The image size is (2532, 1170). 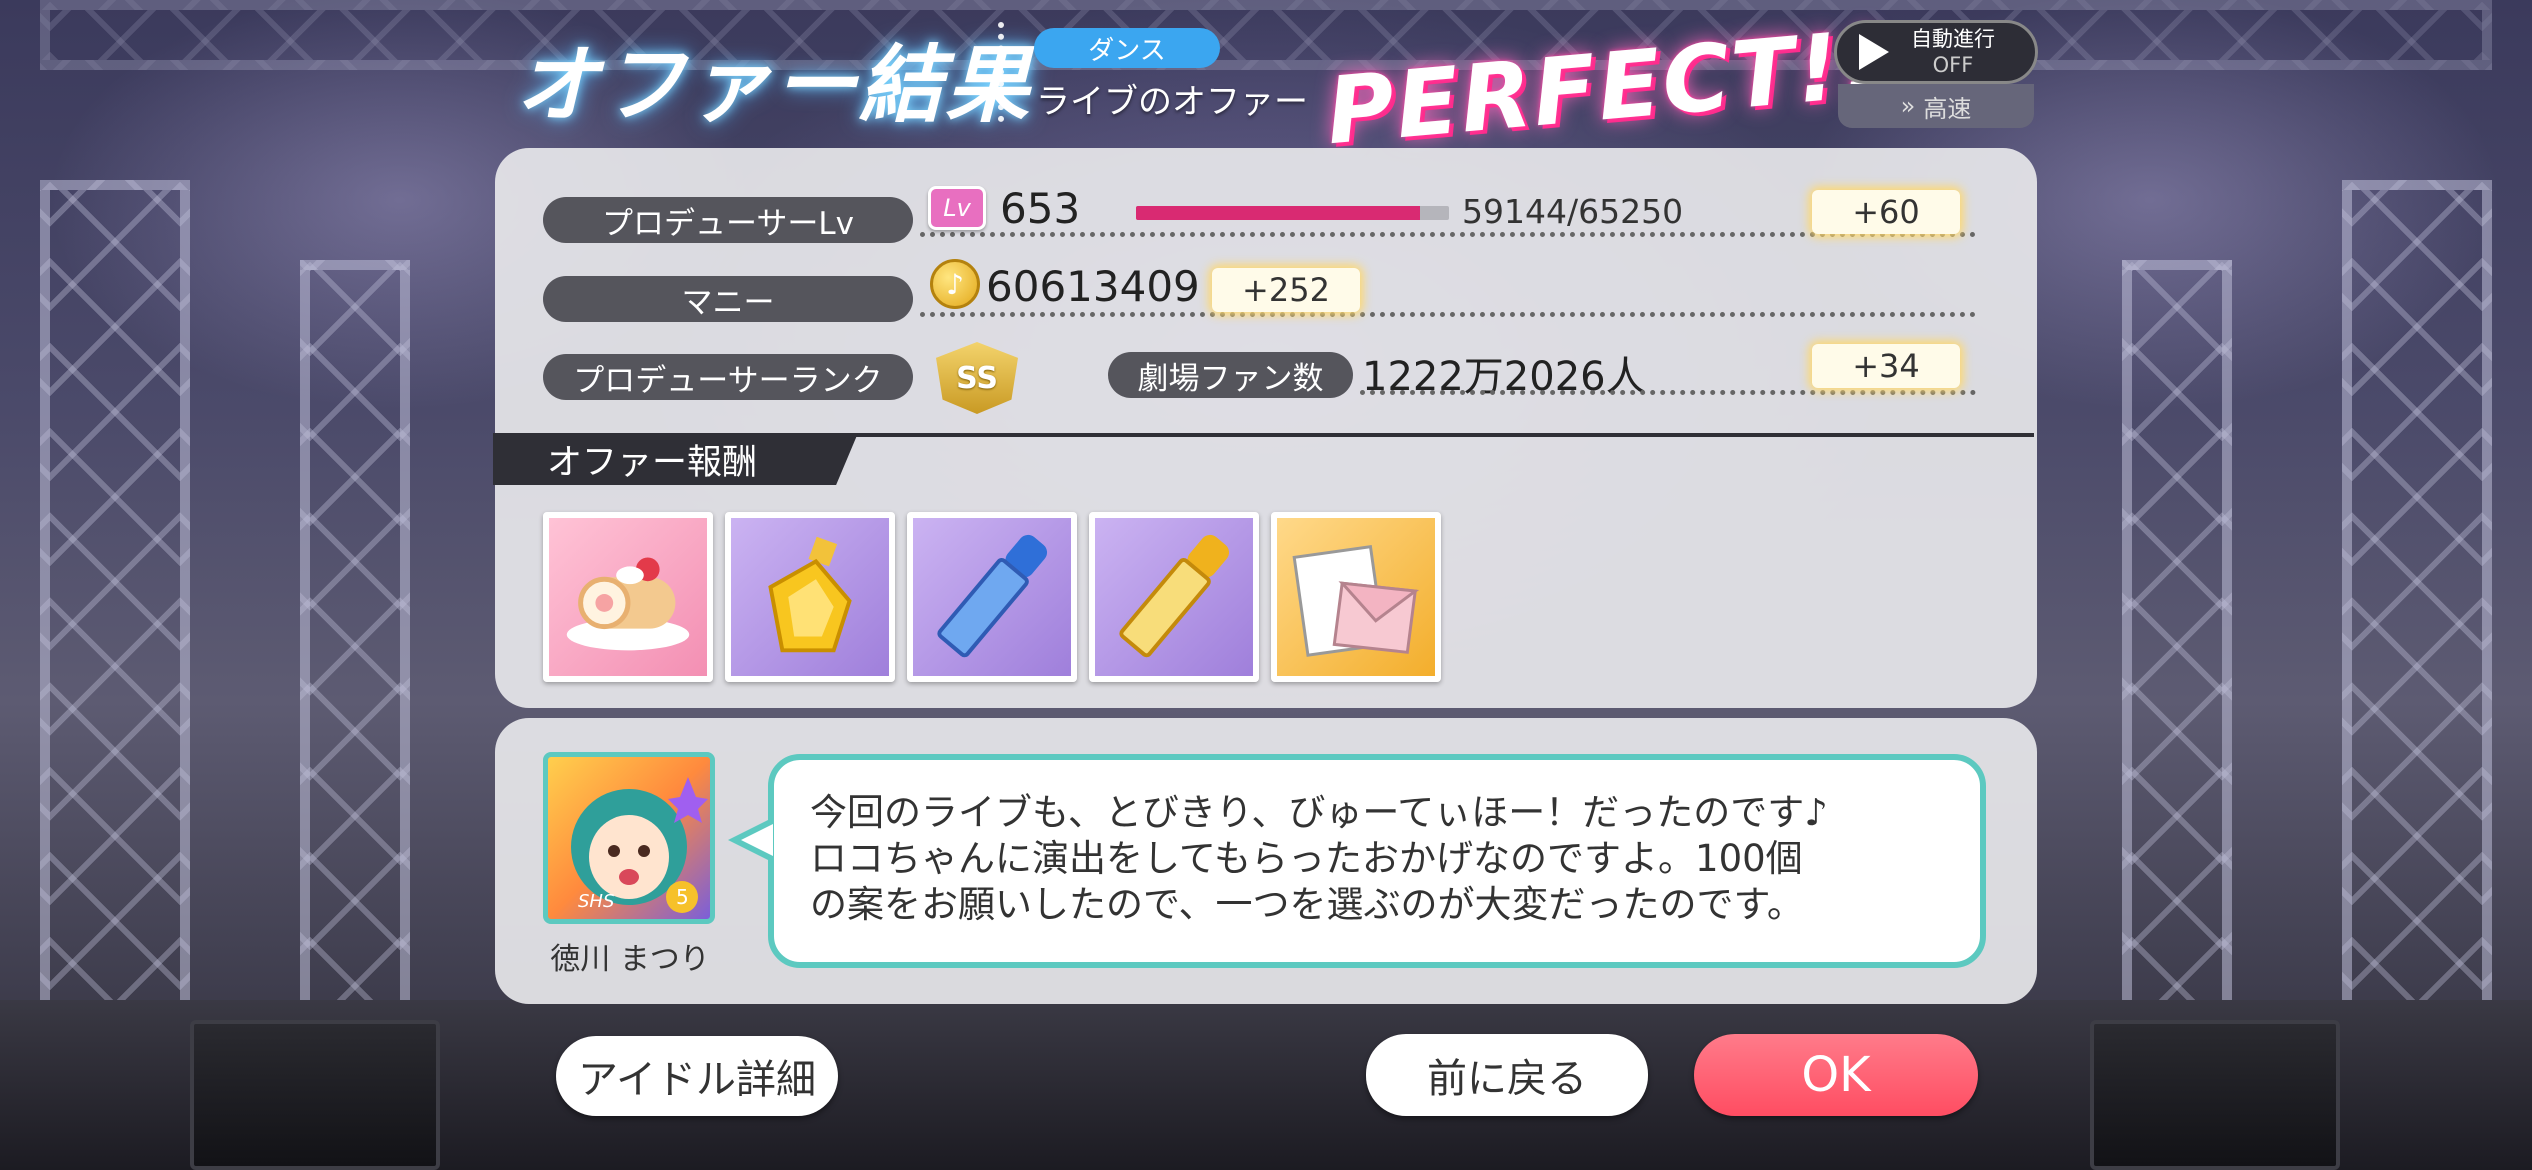 I want to click on blue-lipstick-icon, so click(x=992, y=596).